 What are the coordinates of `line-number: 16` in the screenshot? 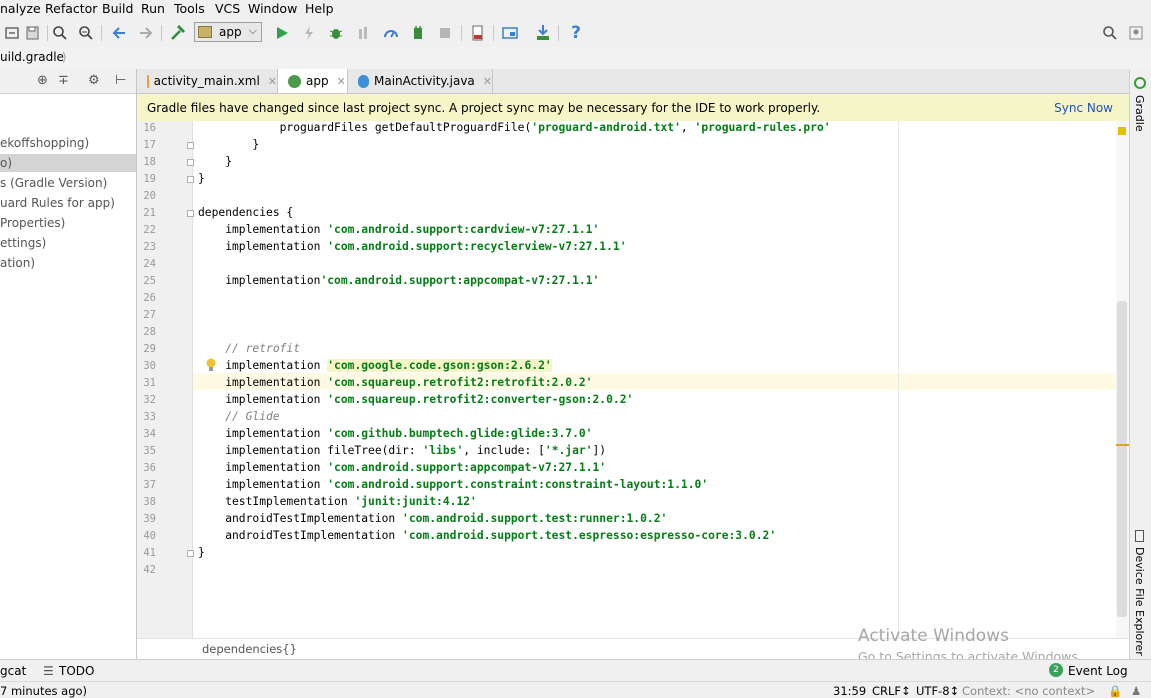 It's located at (149, 128).